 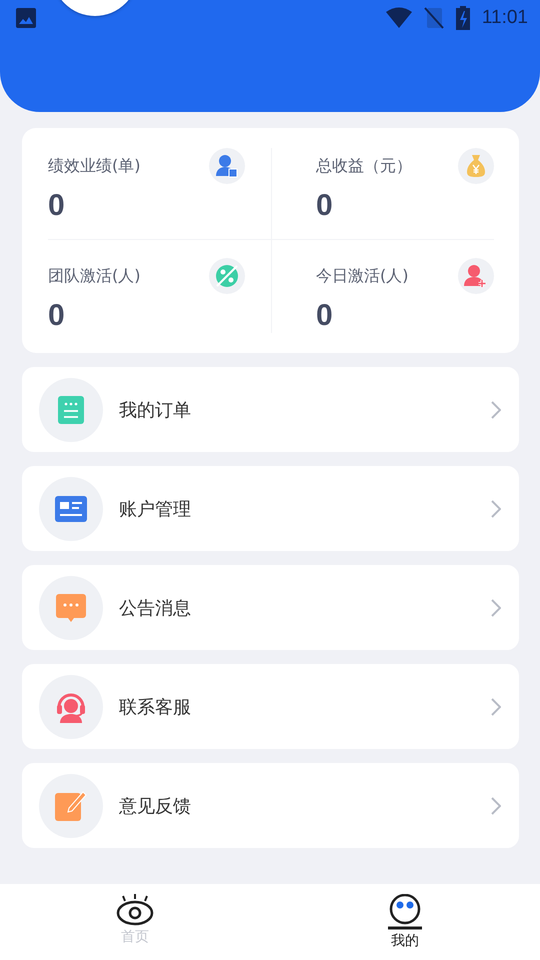 I want to click on stat-label: 绩效业绩(单), so click(x=94, y=166).